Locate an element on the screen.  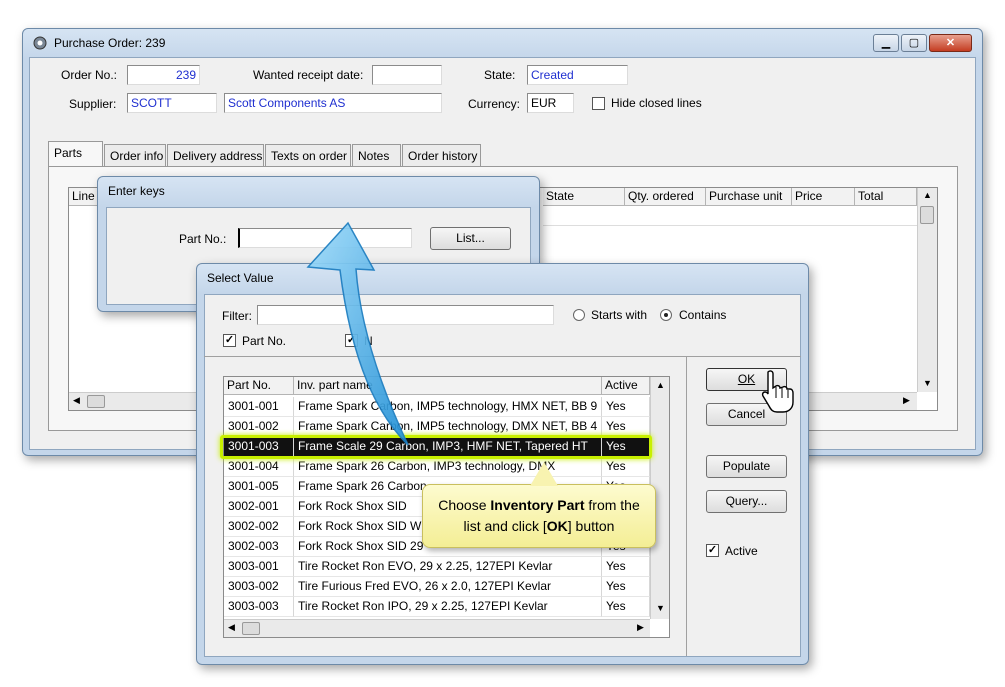
wanted-receipt-label: Wanted receipt date: is located at coordinates (308, 75).